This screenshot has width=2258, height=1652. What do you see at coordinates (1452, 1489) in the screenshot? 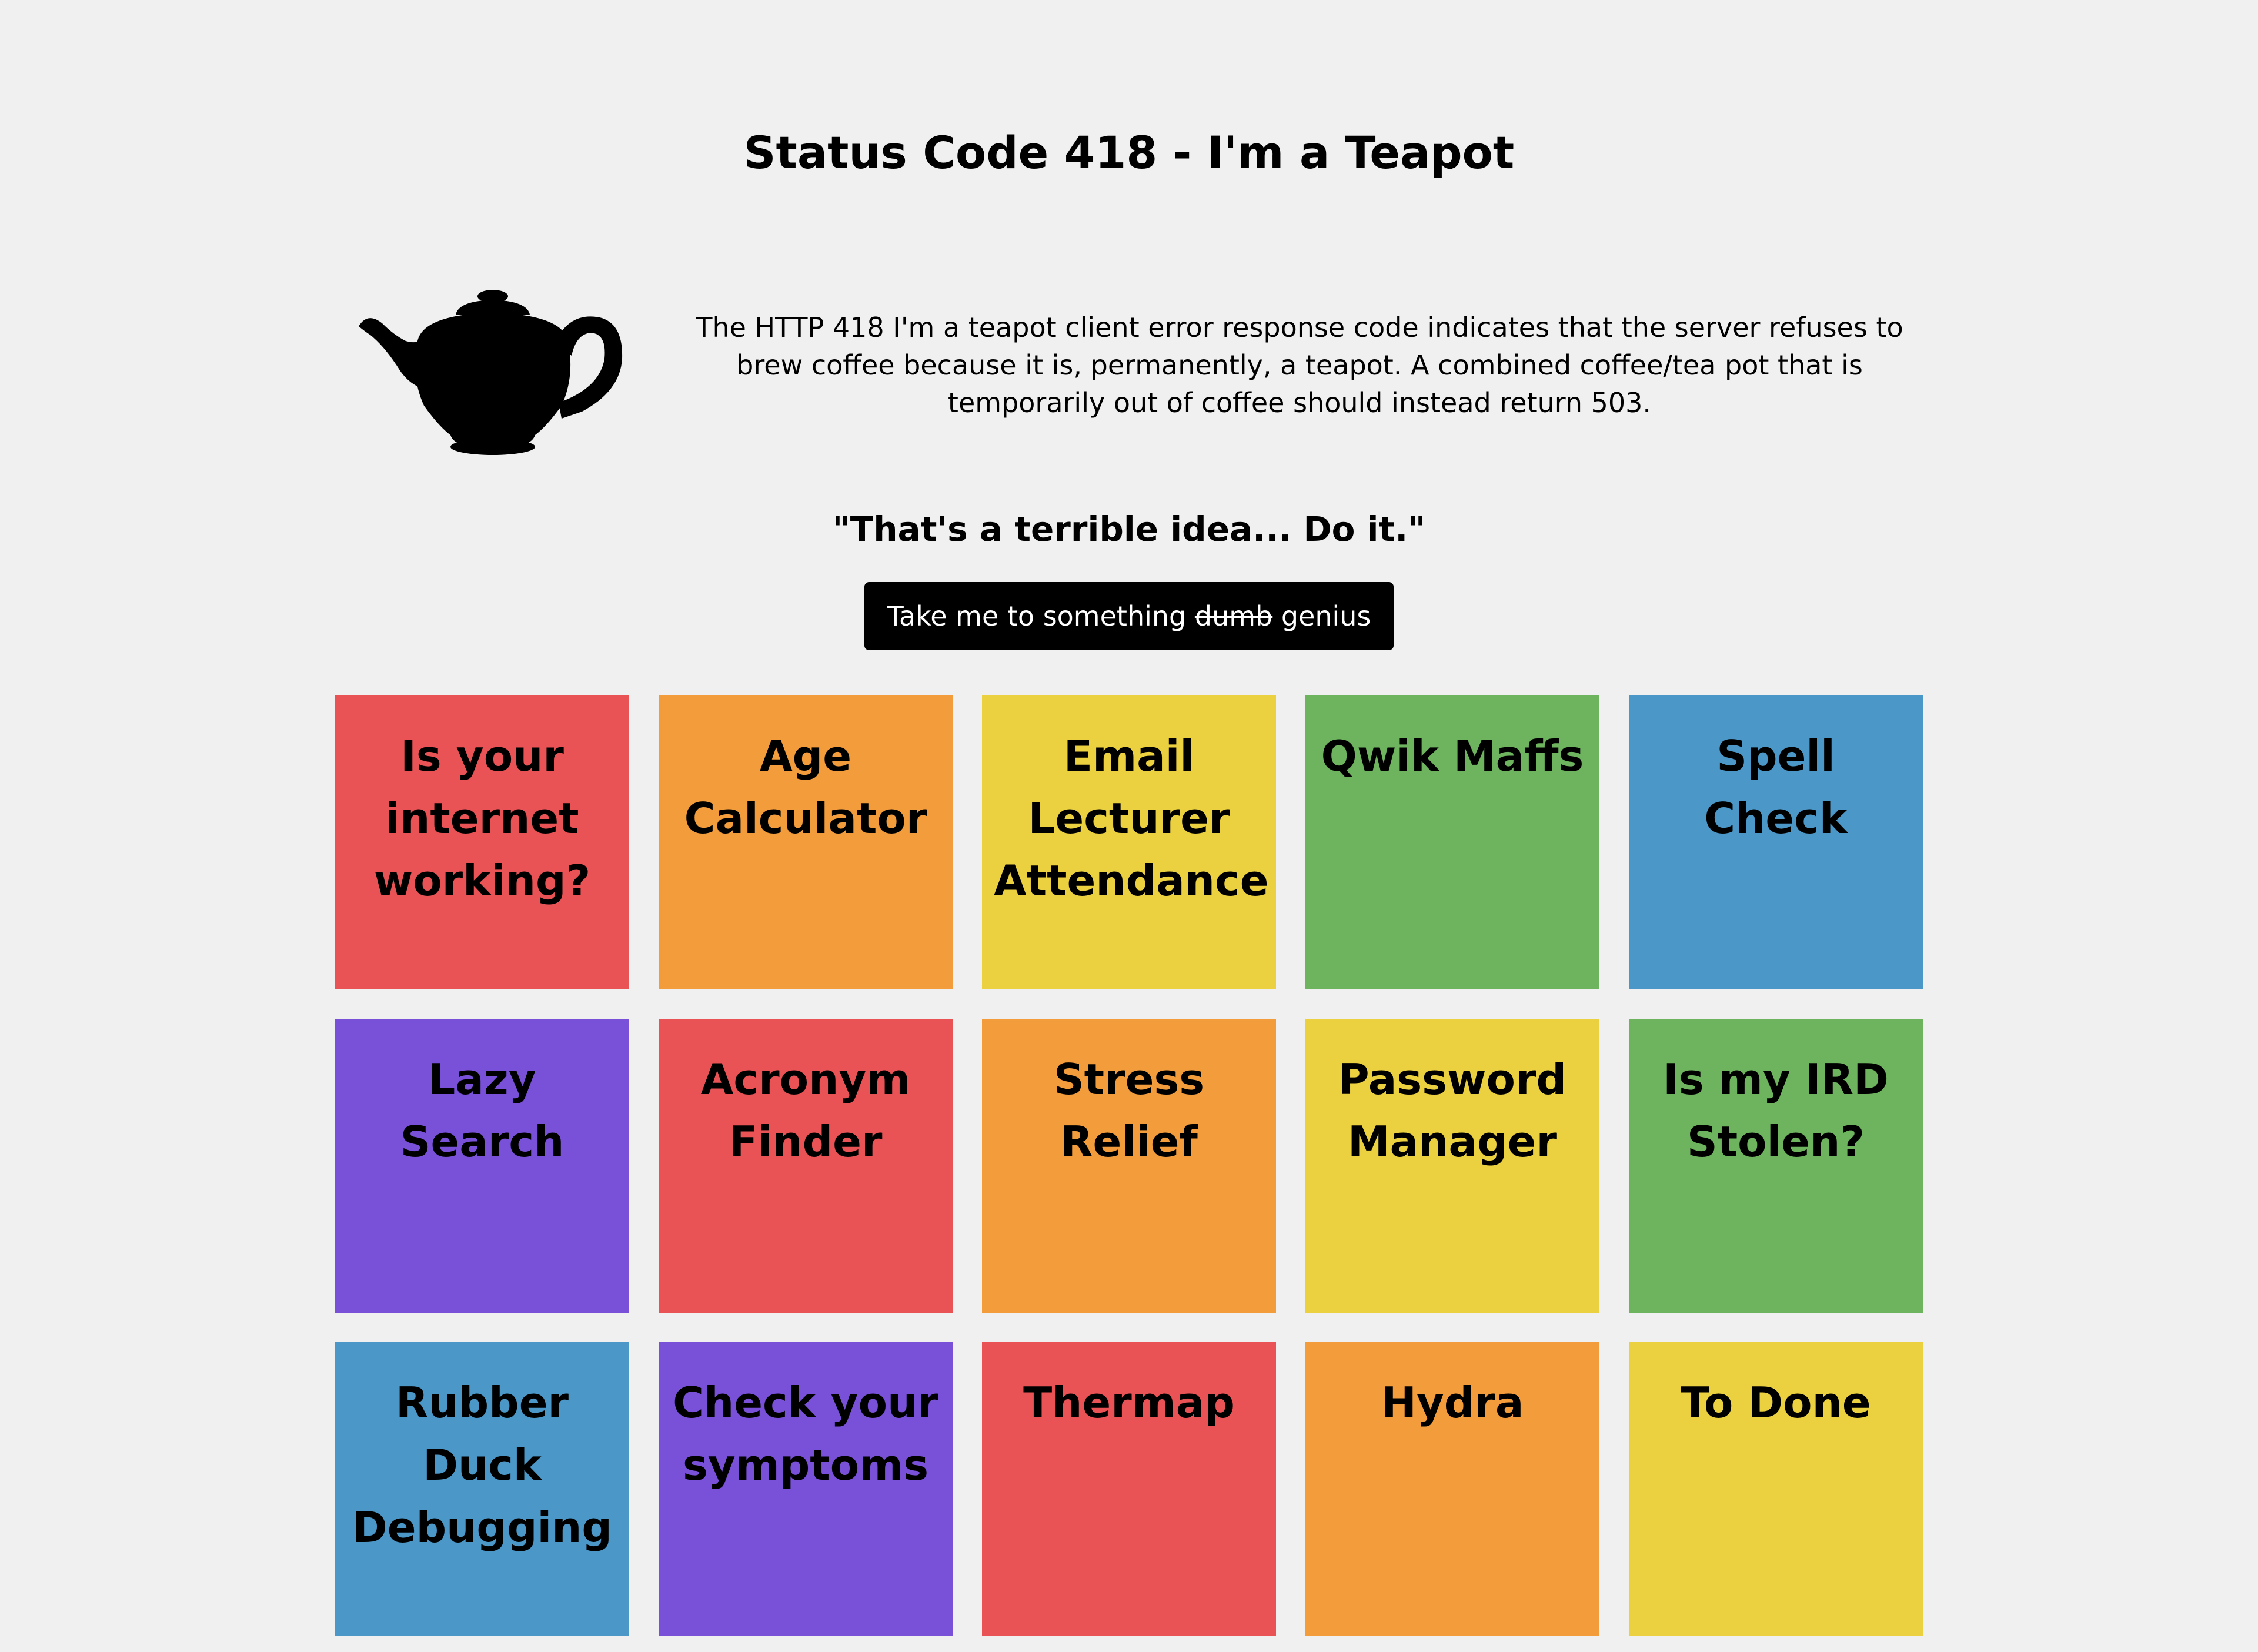
I see `tile-hydra: Hydra` at bounding box center [1452, 1489].